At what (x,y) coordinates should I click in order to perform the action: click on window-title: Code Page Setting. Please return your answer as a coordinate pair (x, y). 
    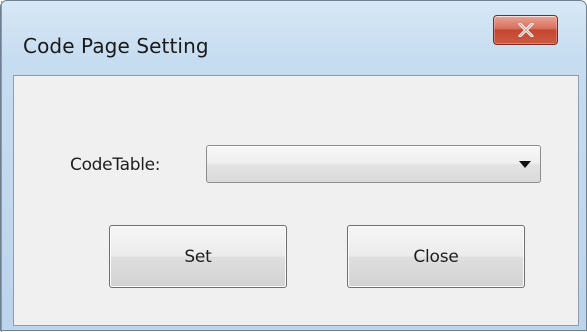
    Looking at the image, I should click on (116, 46).